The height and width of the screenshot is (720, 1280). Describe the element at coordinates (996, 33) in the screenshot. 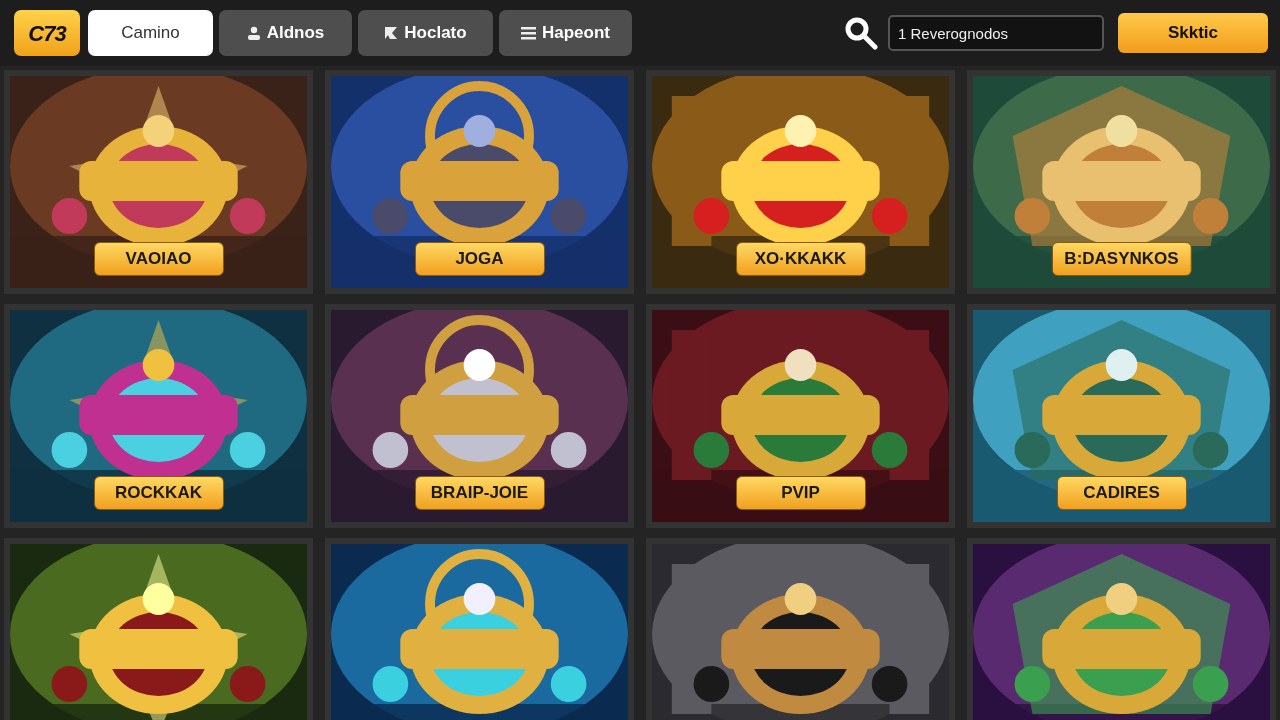

I see `search-field: 1 Reverognodos` at that location.